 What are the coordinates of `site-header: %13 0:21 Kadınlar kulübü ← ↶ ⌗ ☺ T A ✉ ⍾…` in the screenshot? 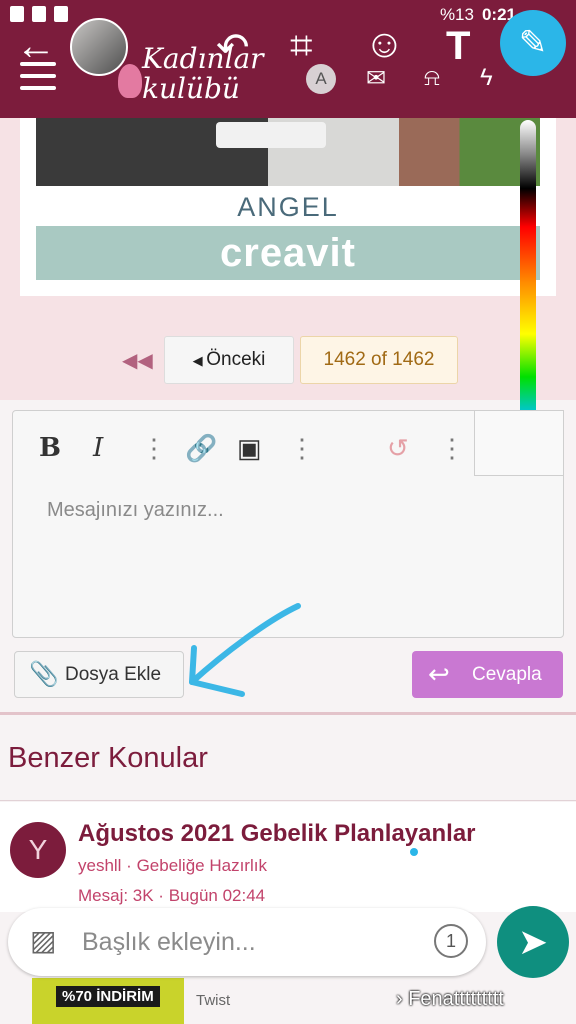 It's located at (288, 59).